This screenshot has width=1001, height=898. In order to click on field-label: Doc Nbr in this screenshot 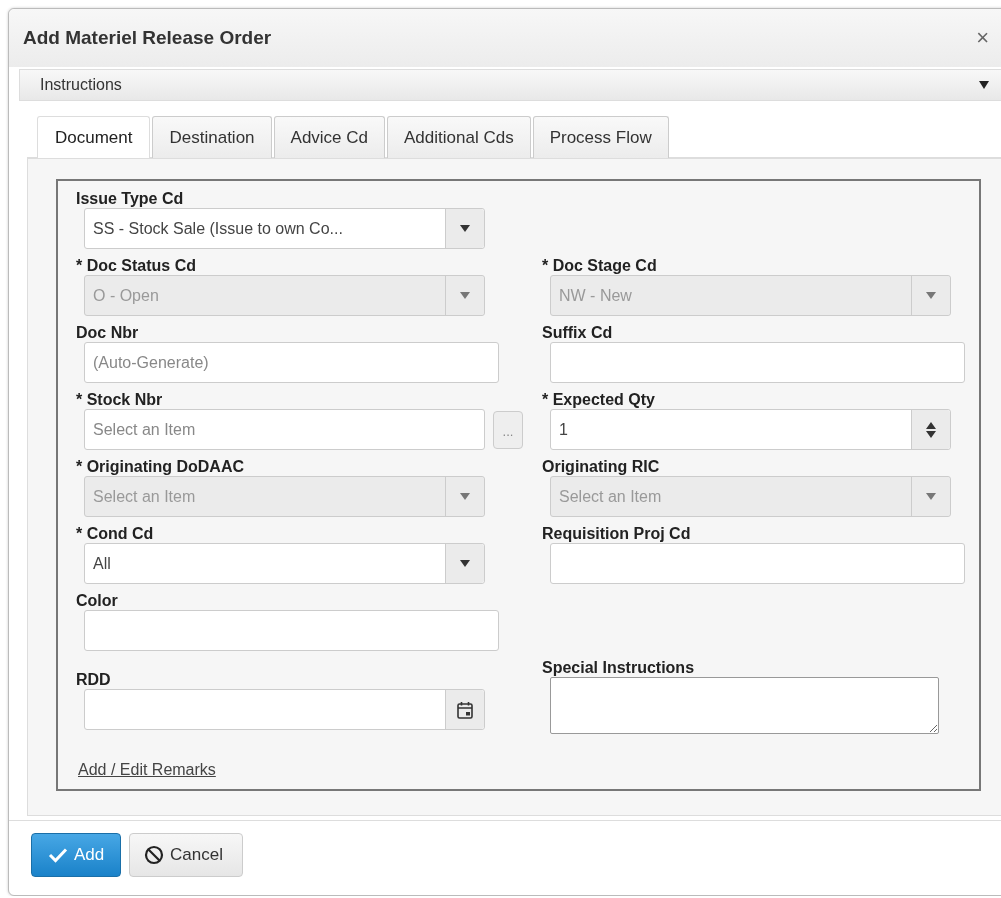, I will do `click(108, 332)`.